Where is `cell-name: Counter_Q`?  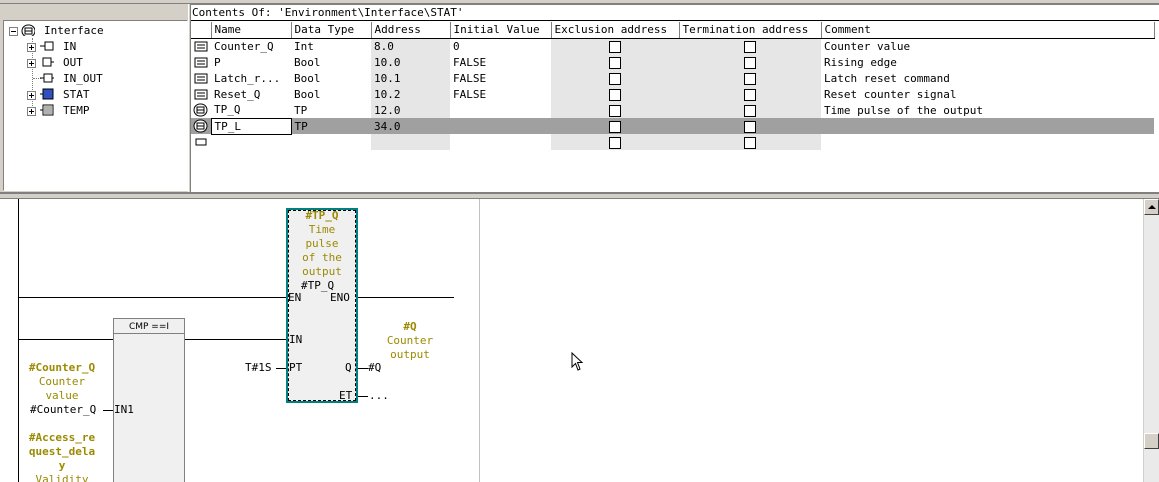
cell-name: Counter_Q is located at coordinates (251, 46).